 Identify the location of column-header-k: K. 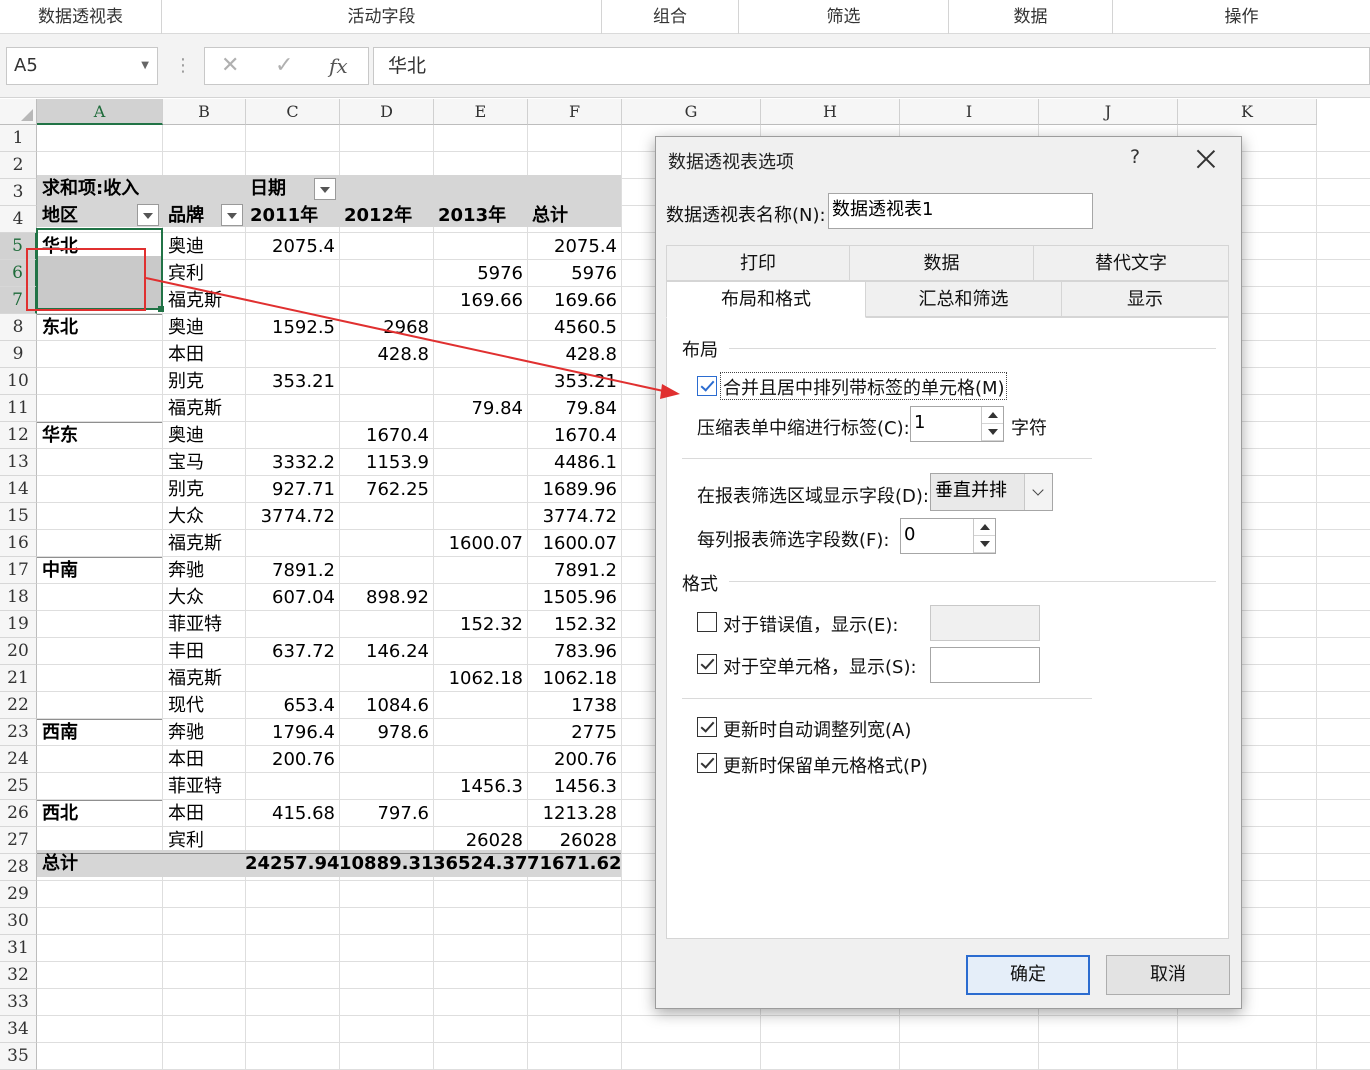
(1247, 112).